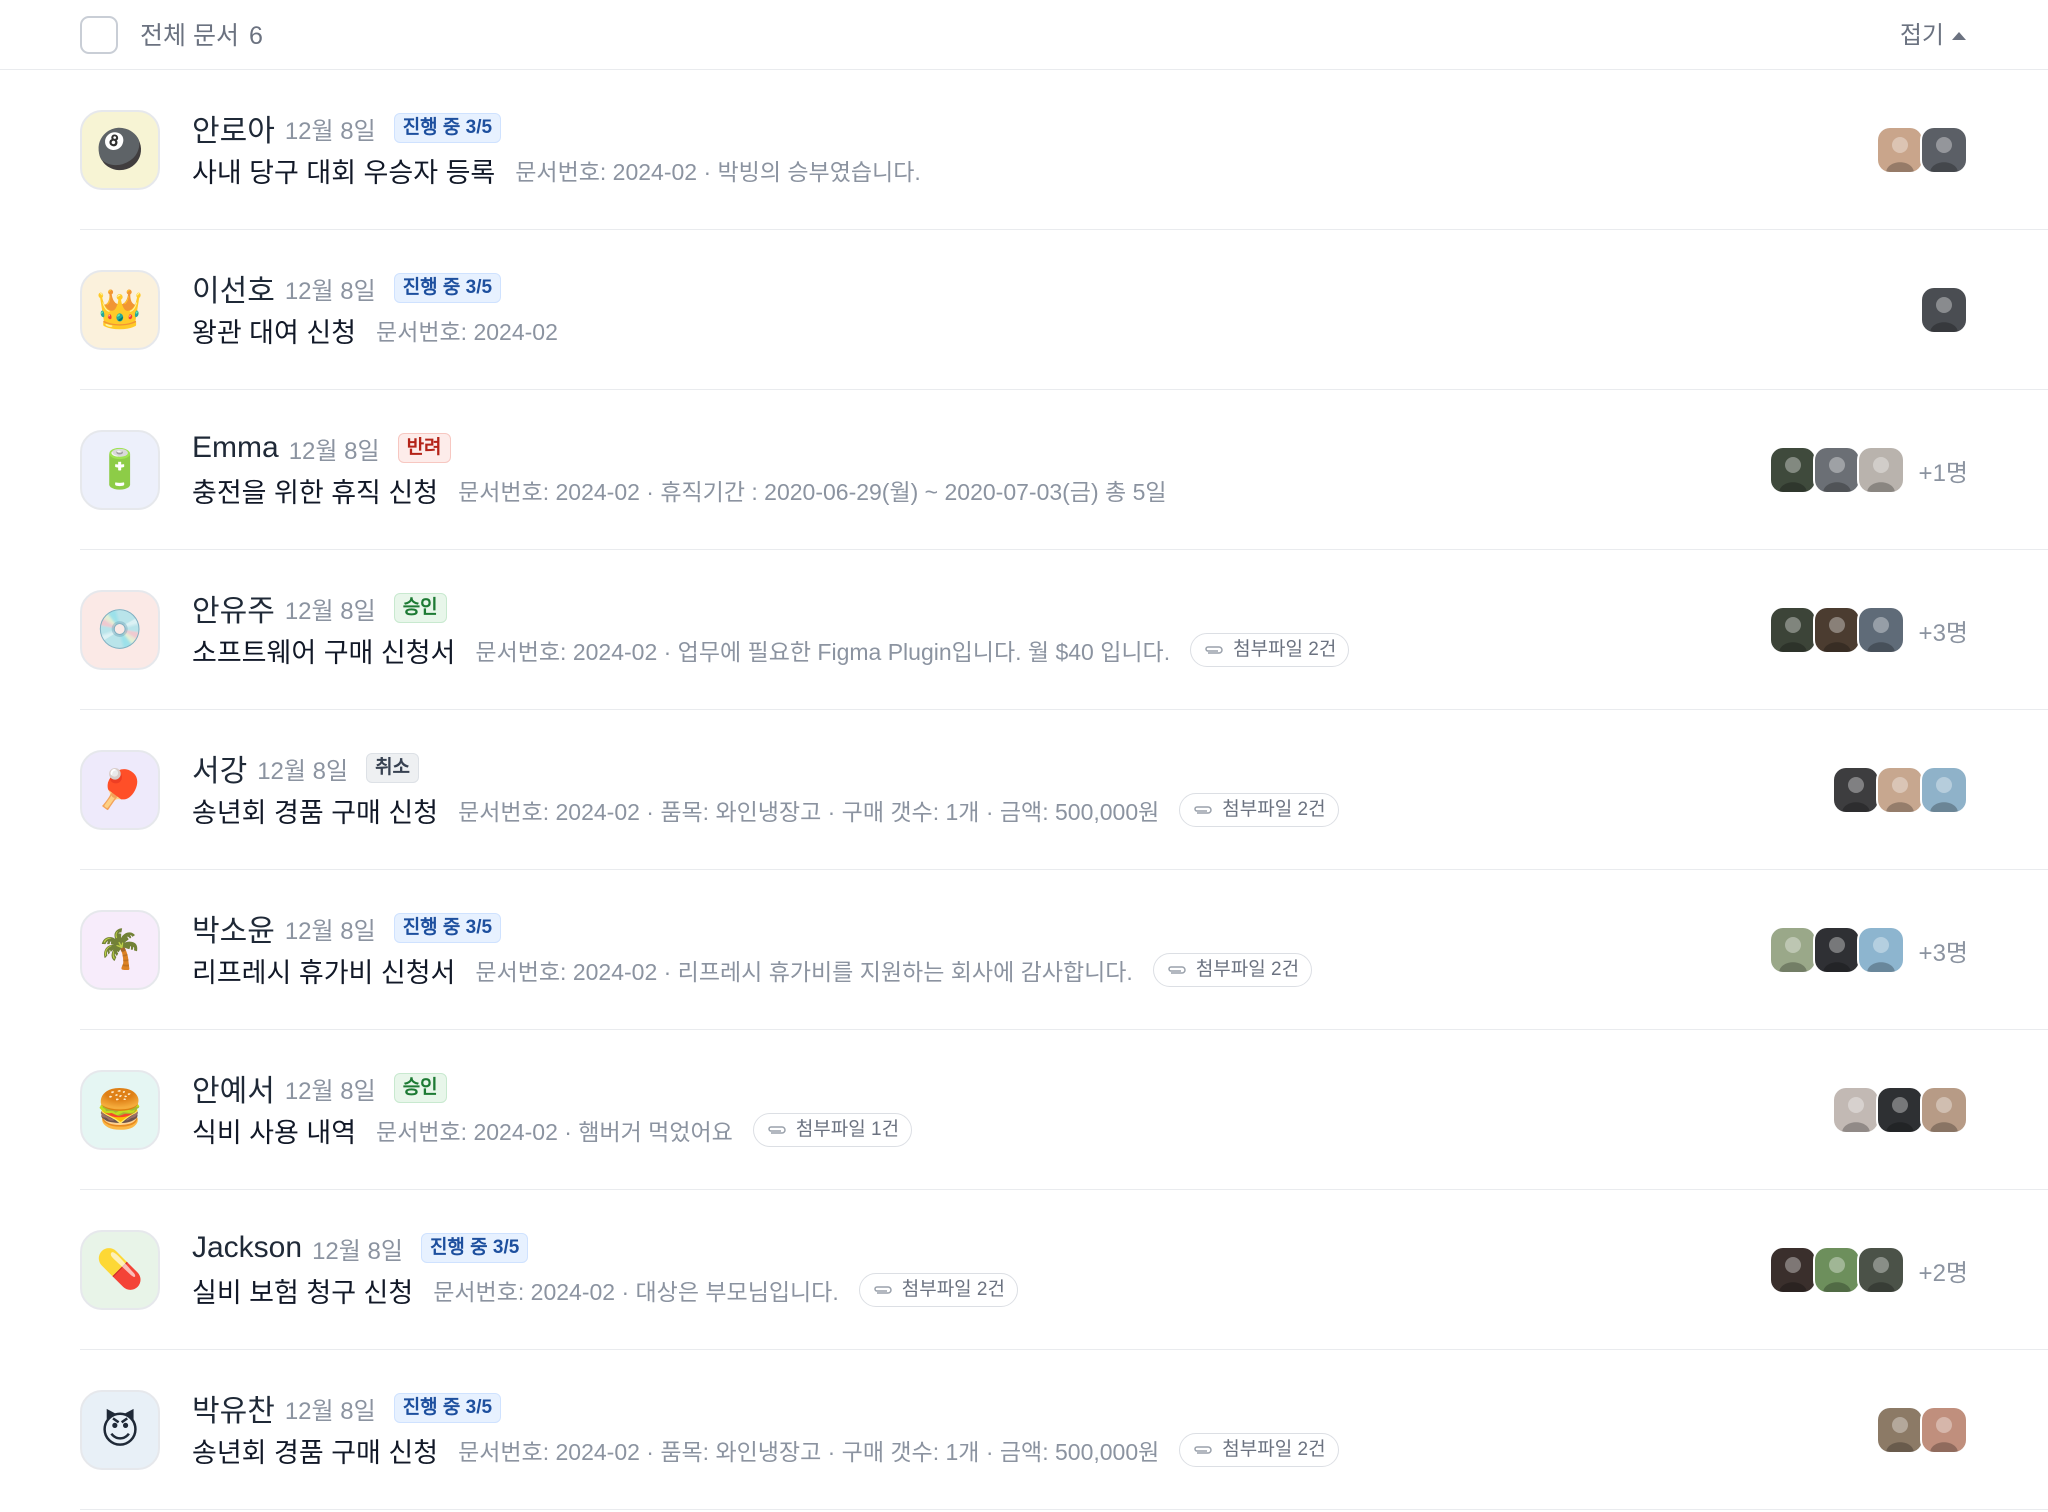 Image resolution: width=2048 pixels, height=1512 pixels. I want to click on document-emoji-icon: 🎱, so click(120, 150).